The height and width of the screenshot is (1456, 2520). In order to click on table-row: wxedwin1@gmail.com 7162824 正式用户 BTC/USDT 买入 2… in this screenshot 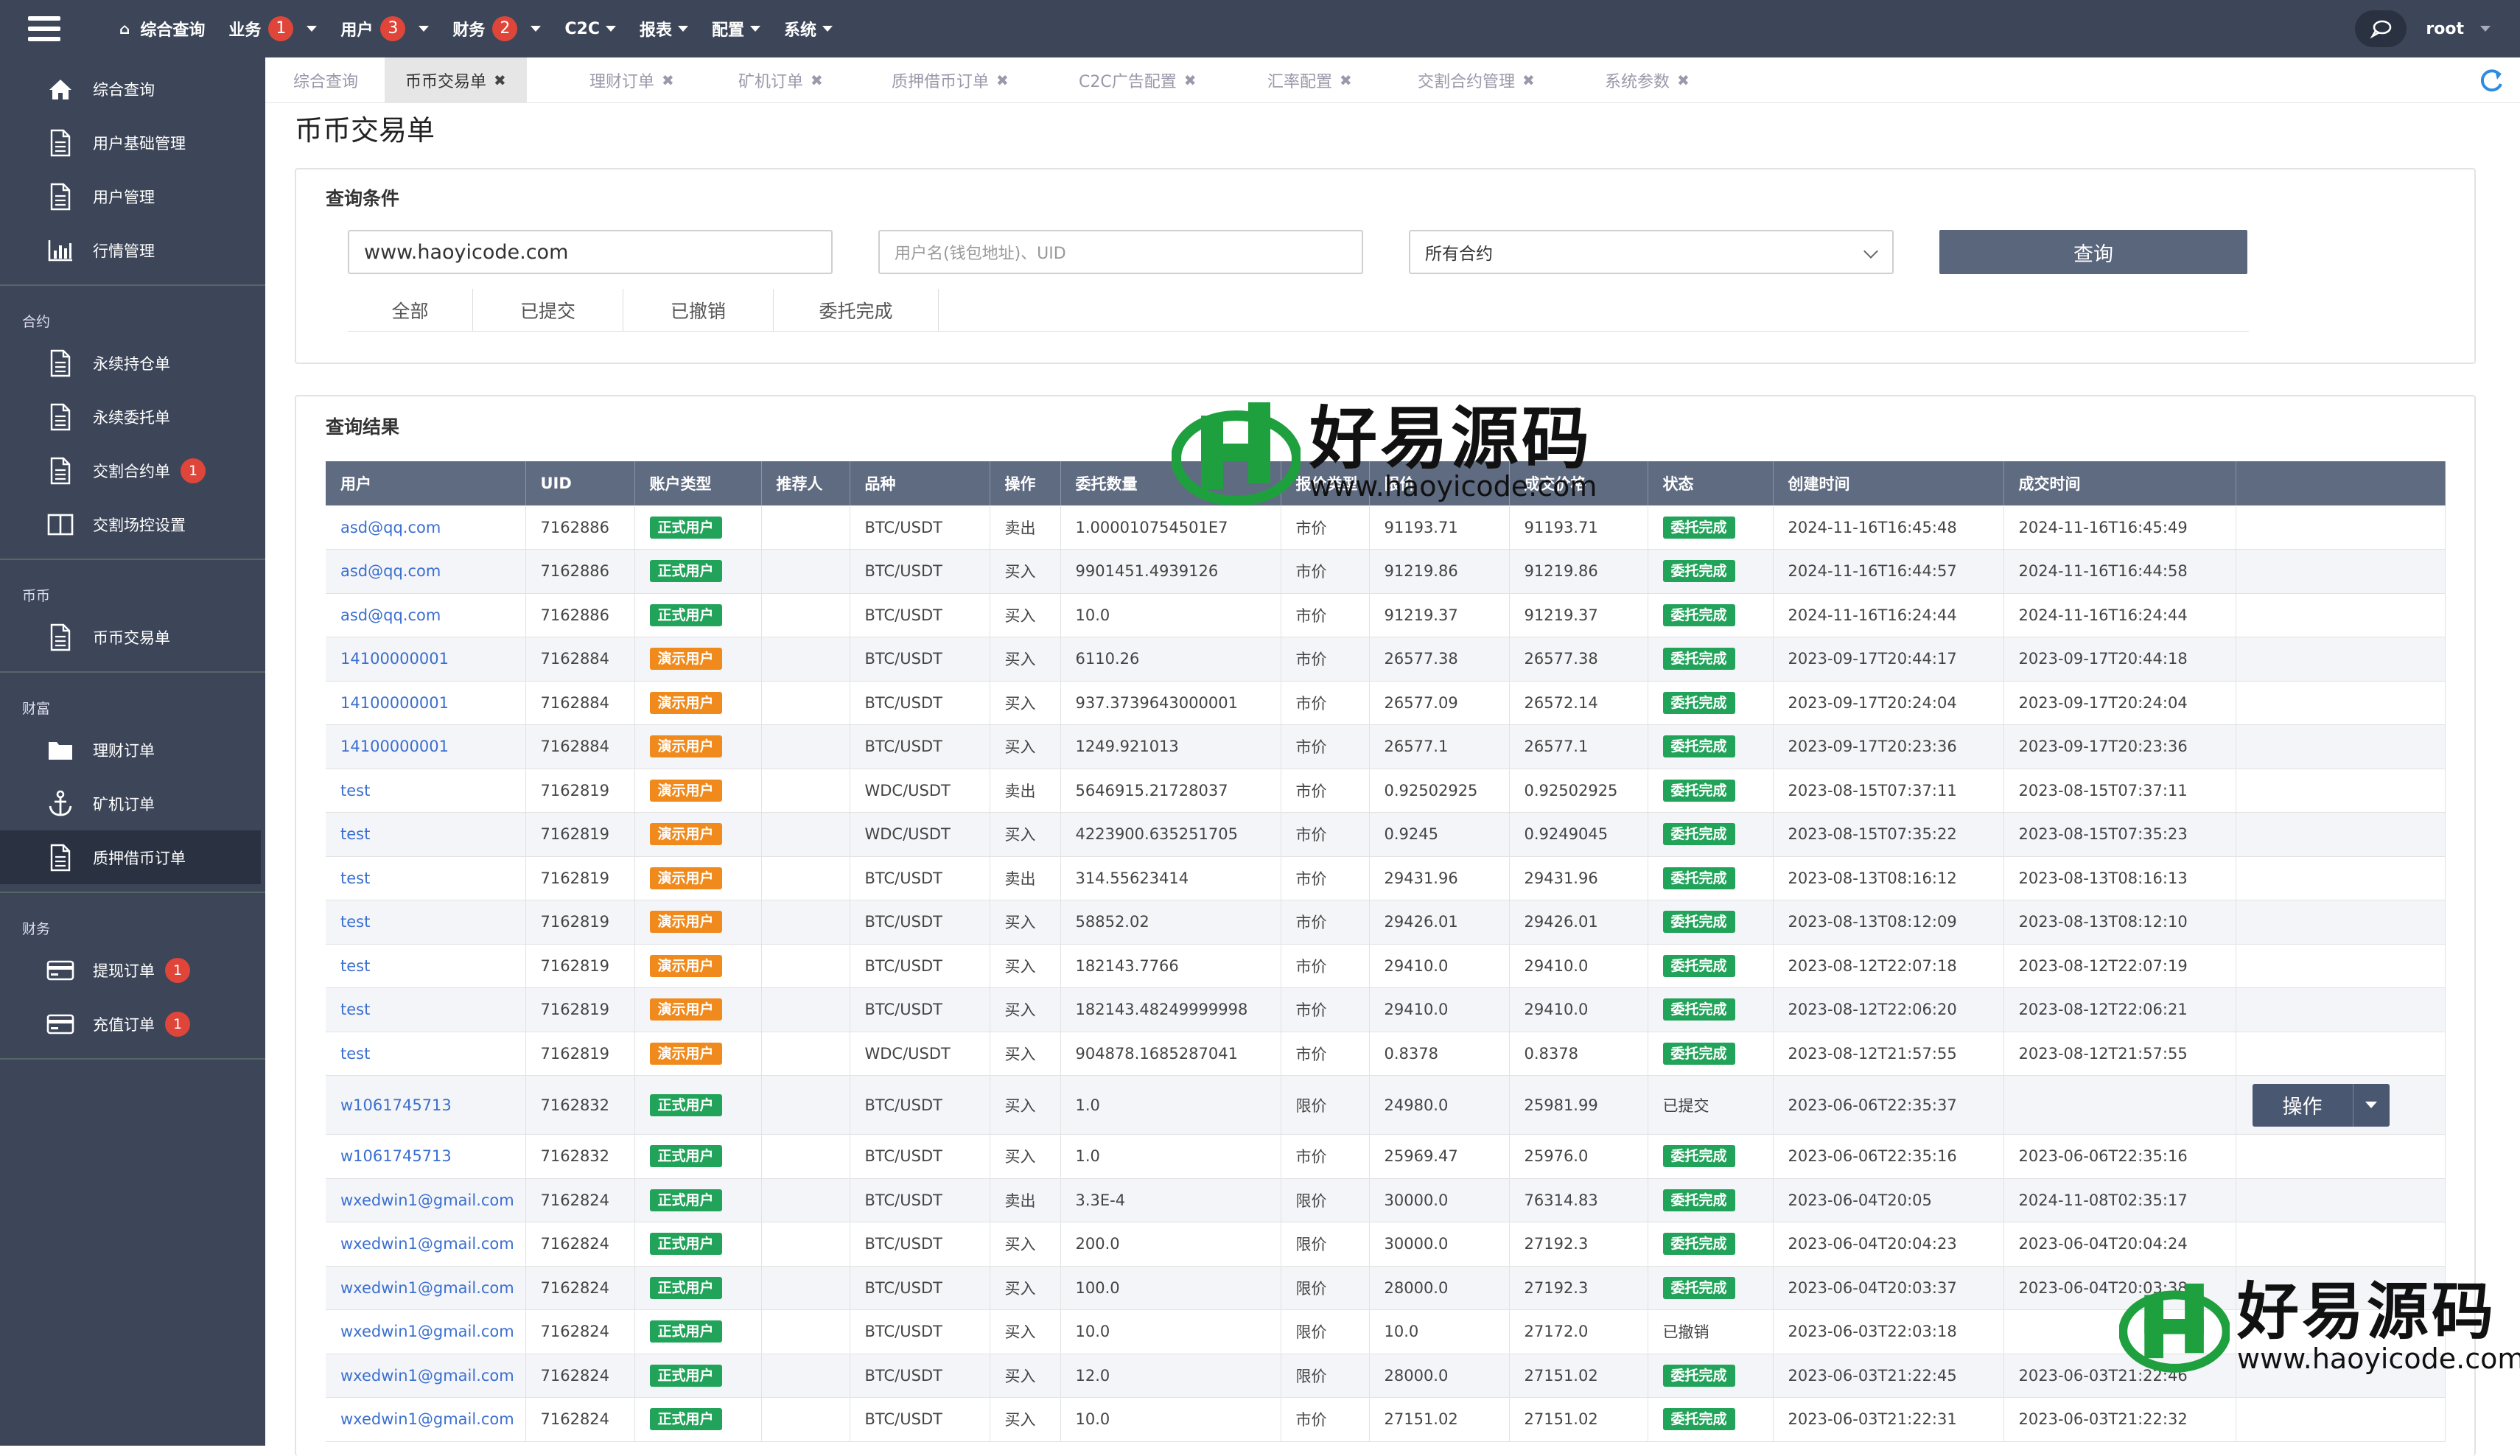, I will do `click(1386, 1244)`.